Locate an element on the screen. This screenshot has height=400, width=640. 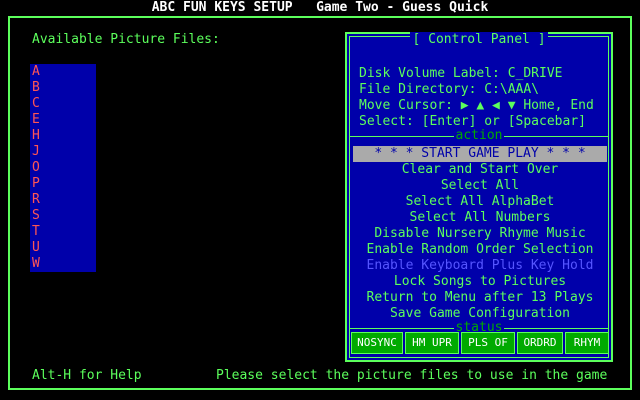
help-hint: Alt-H for Help is located at coordinates (87, 375).